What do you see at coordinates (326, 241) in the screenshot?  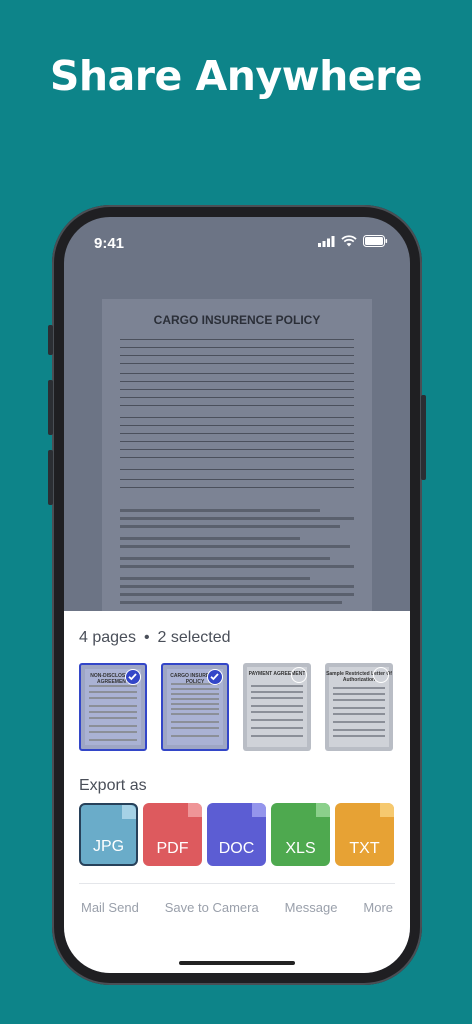 I see `signal-icon` at bounding box center [326, 241].